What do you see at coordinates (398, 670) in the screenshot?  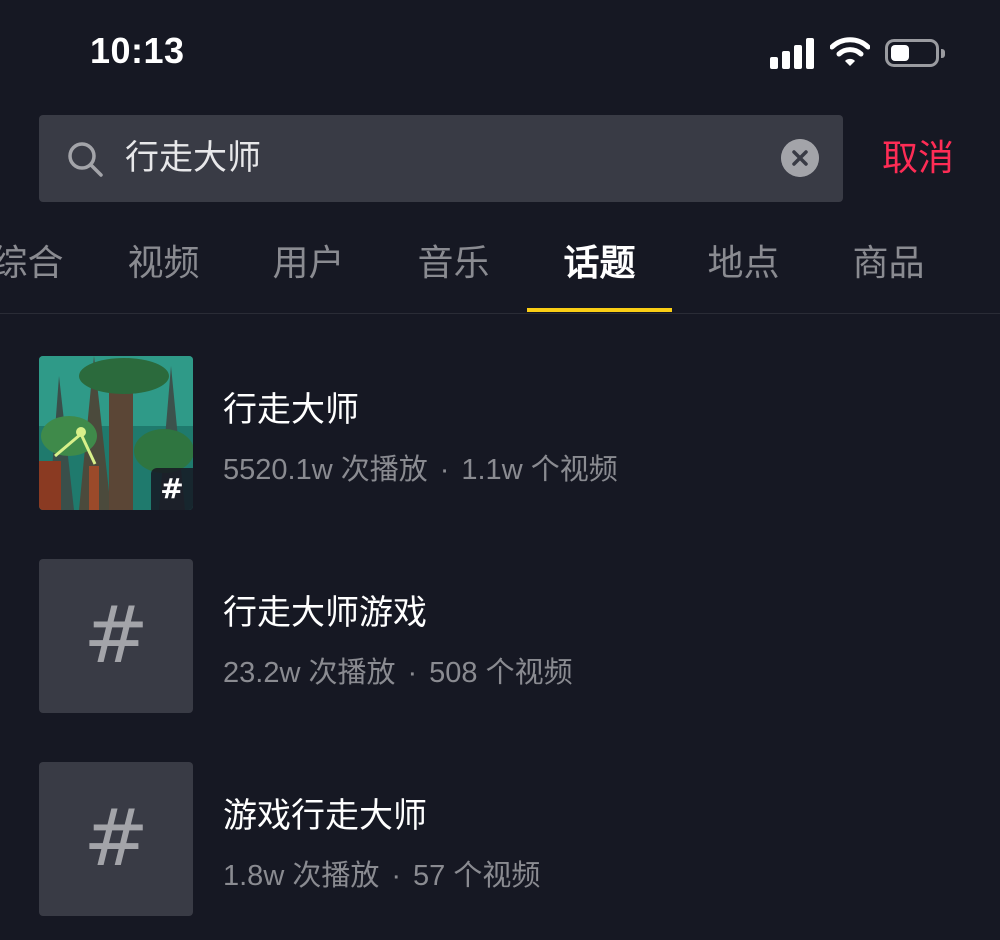 I see `topic-meta: 23.2w 次播放 · 508 个视频` at bounding box center [398, 670].